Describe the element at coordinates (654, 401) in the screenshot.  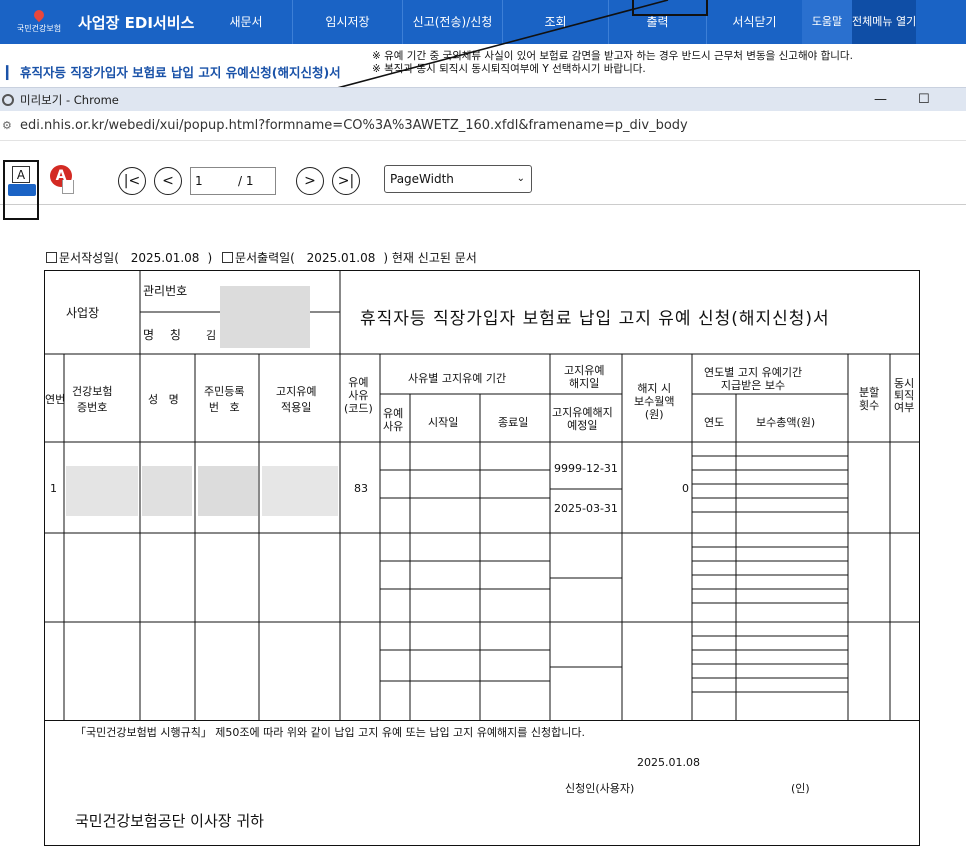
I see `col-pay: 해지 시 보수월액 (원)` at that location.